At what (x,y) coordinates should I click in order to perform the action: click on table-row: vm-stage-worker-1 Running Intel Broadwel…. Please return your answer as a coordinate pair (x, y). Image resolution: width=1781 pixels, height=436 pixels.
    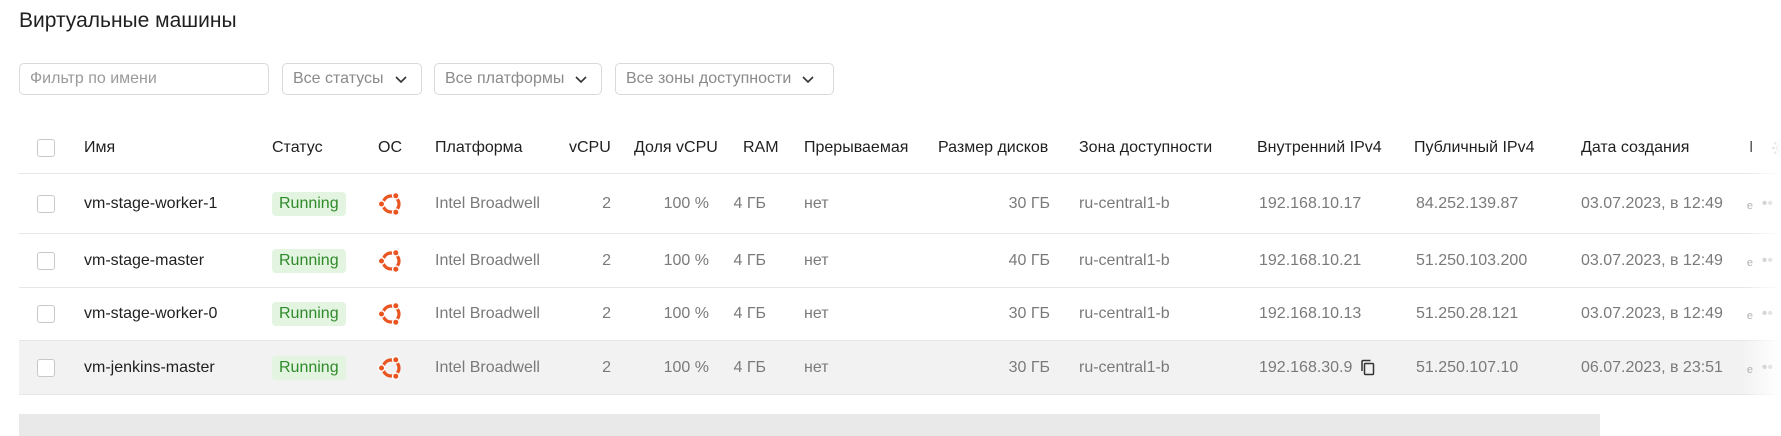
    Looking at the image, I should click on (900, 204).